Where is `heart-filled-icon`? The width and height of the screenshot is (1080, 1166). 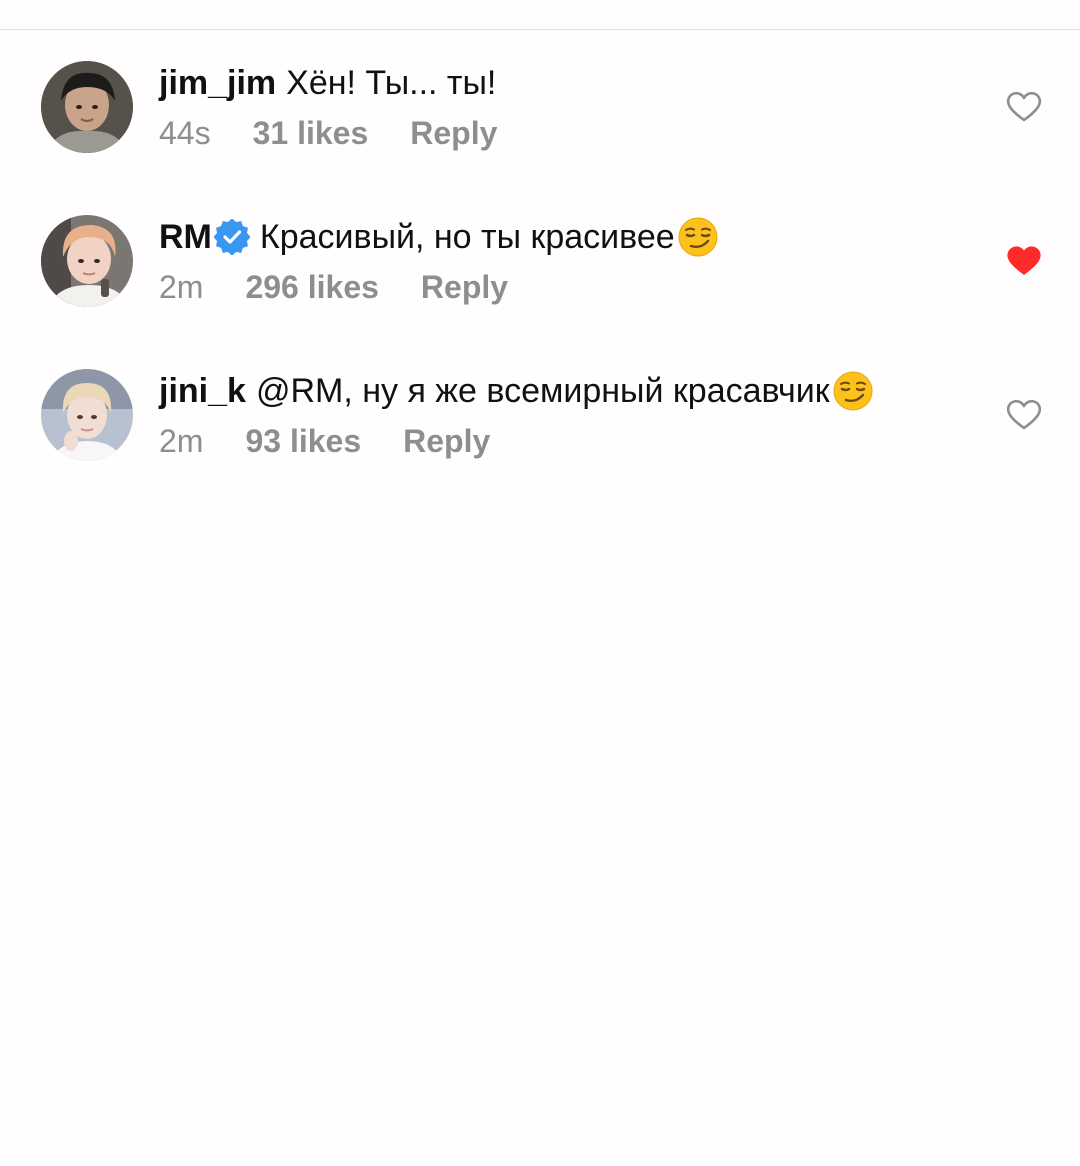
heart-filled-icon is located at coordinates (1024, 261).